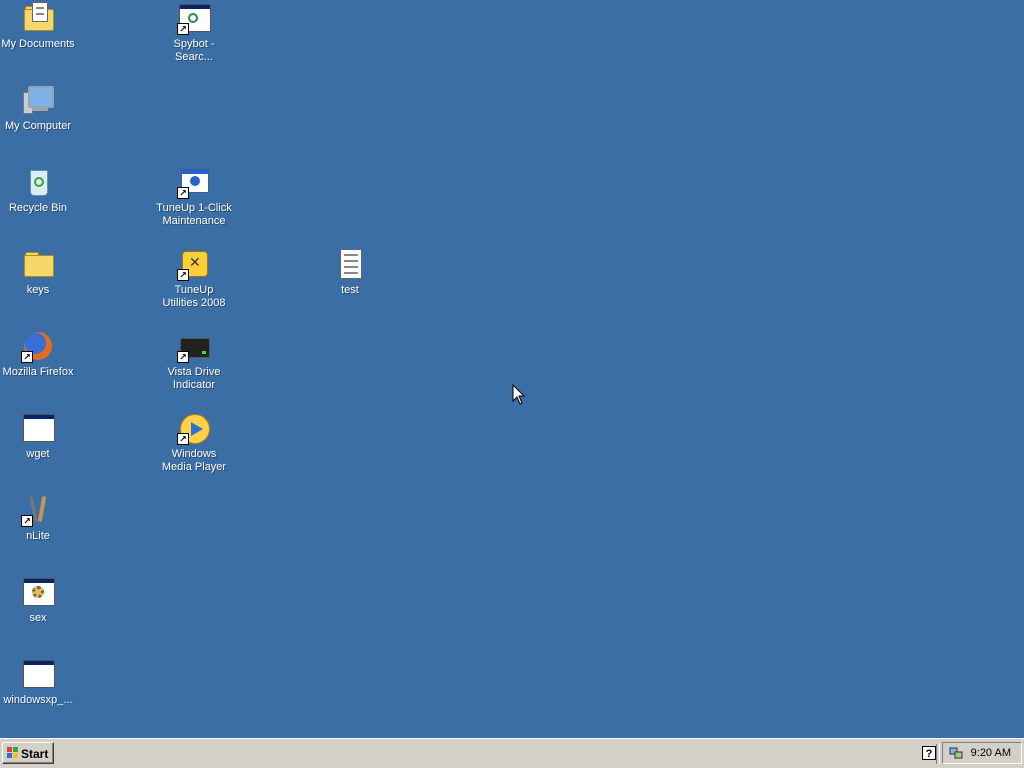  What do you see at coordinates (38, 290) in the screenshot?
I see `desktop-icon-label: keys` at bounding box center [38, 290].